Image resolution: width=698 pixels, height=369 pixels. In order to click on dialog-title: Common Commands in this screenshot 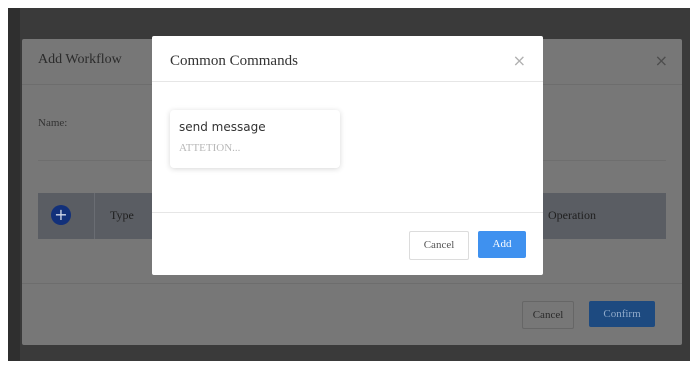, I will do `click(234, 61)`.